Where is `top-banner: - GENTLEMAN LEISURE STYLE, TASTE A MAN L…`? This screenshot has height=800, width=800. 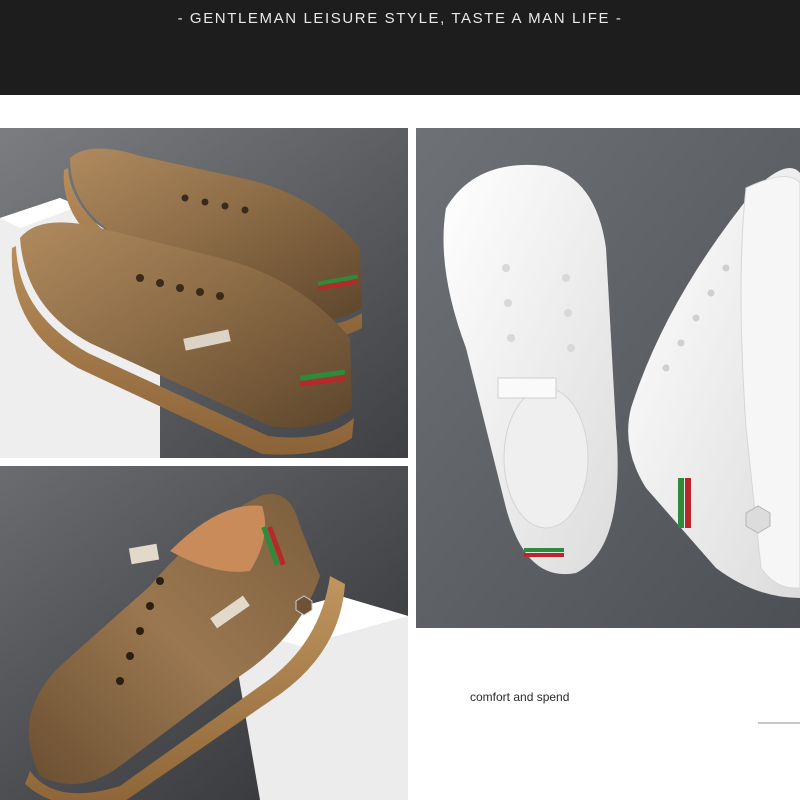 top-banner: - GENTLEMAN LEISURE STYLE, TASTE A MAN L… is located at coordinates (400, 47).